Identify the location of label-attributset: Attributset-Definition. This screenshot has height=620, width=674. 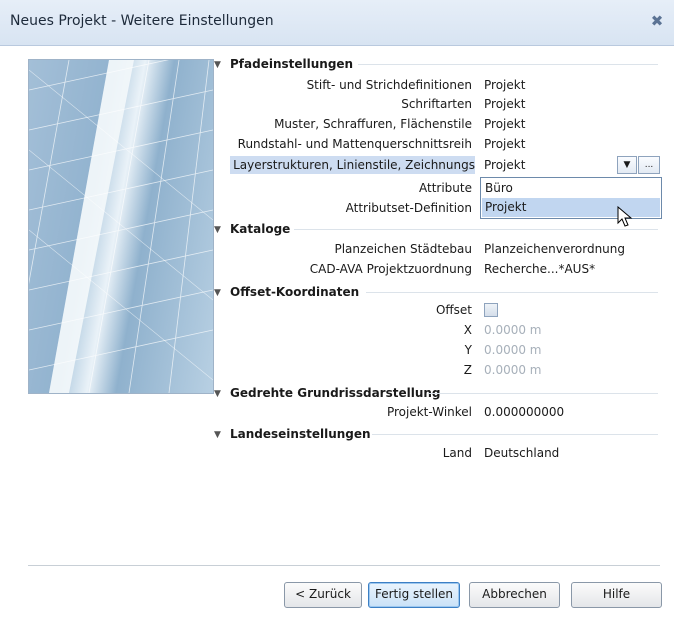
(408, 208).